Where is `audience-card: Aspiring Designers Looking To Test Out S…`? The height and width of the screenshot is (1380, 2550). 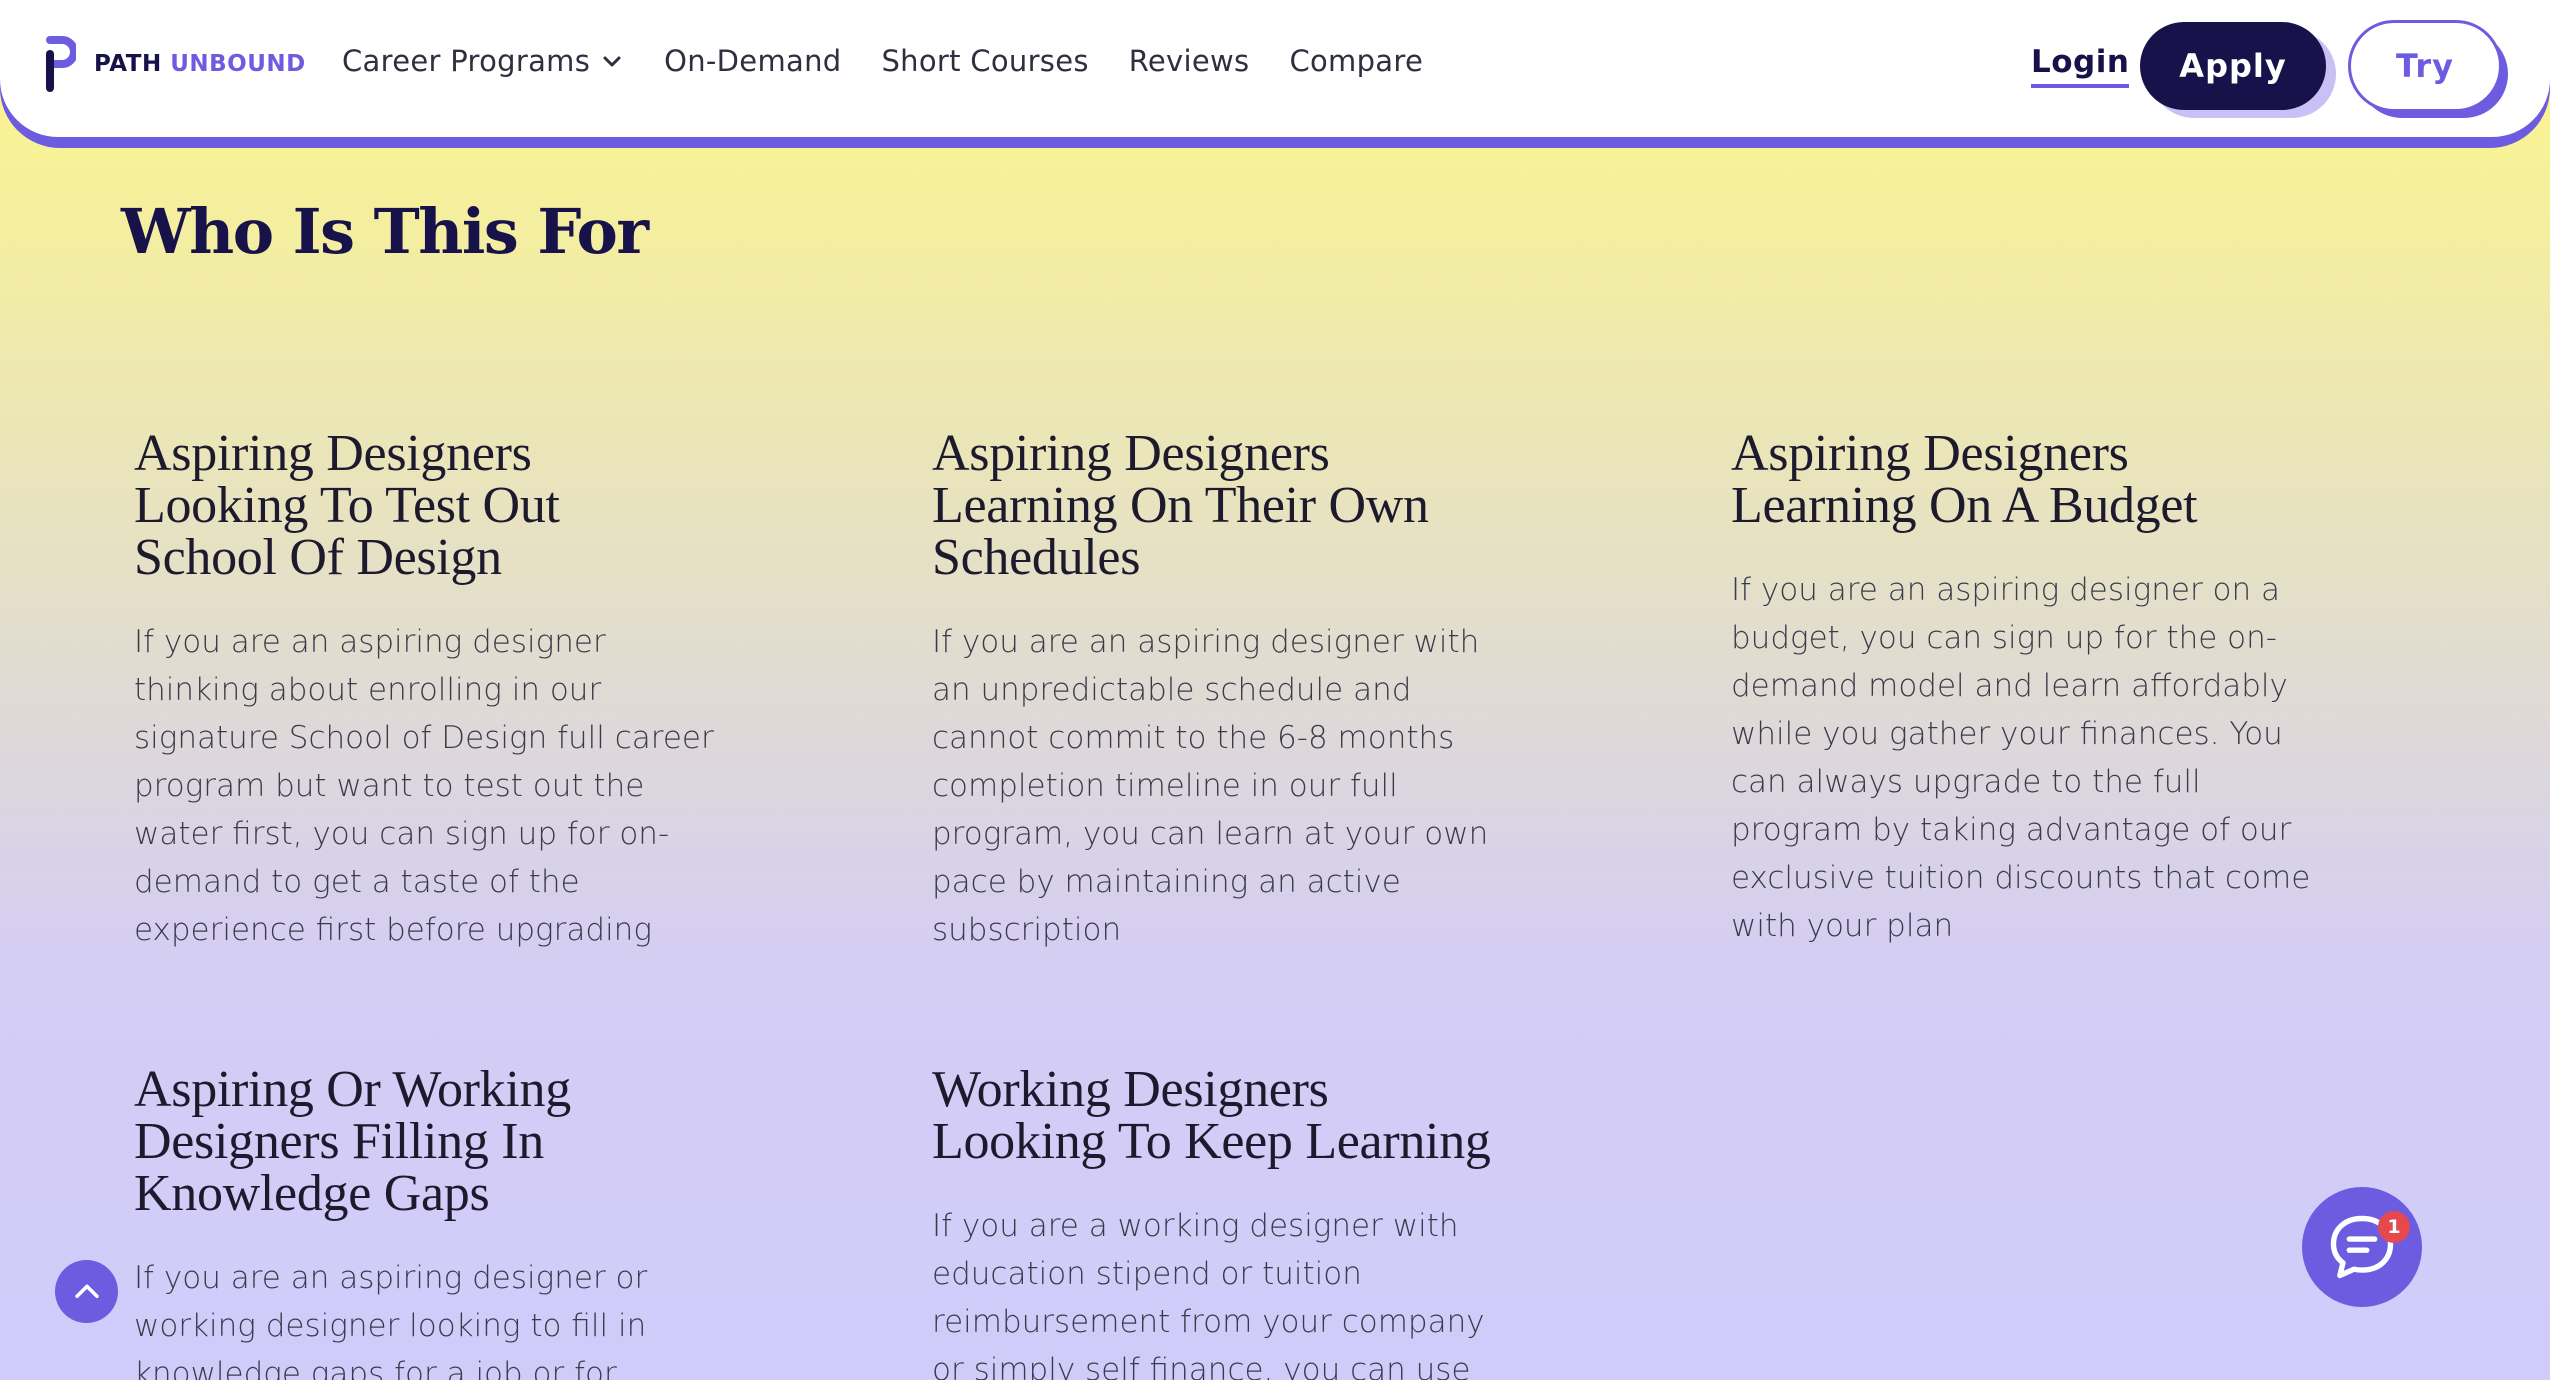
audience-card: Aspiring Designers Looking To Test Out S… is located at coordinates (424, 691).